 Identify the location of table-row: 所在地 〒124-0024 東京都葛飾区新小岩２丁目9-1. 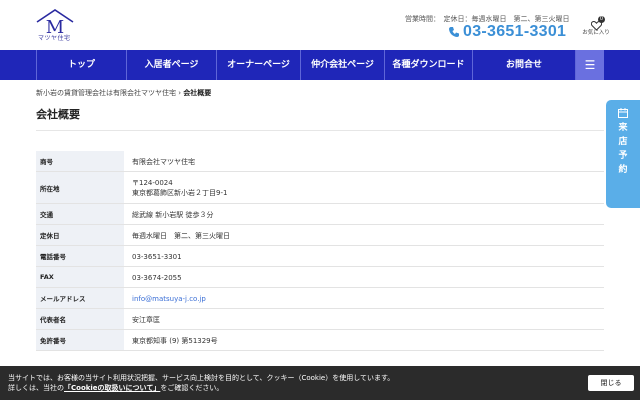
(320, 188).